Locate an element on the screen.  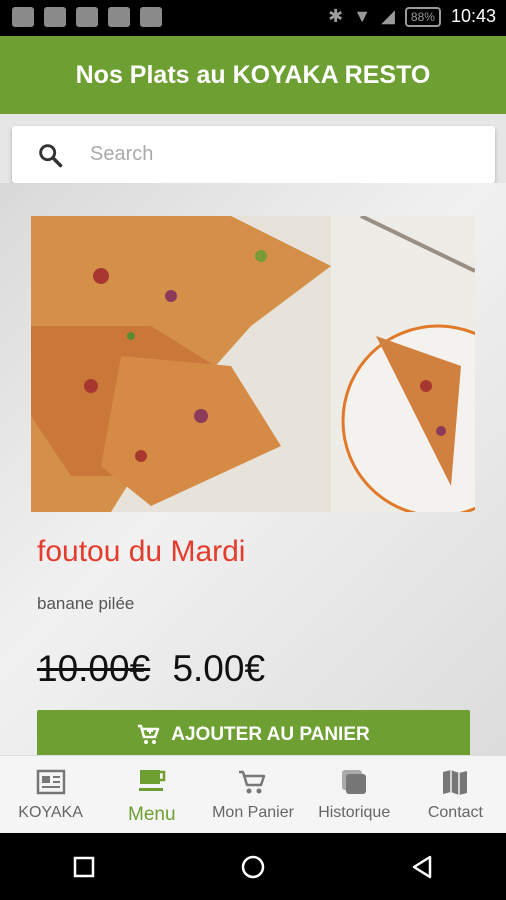
old-price: 10.00€ is located at coordinates (94, 668).